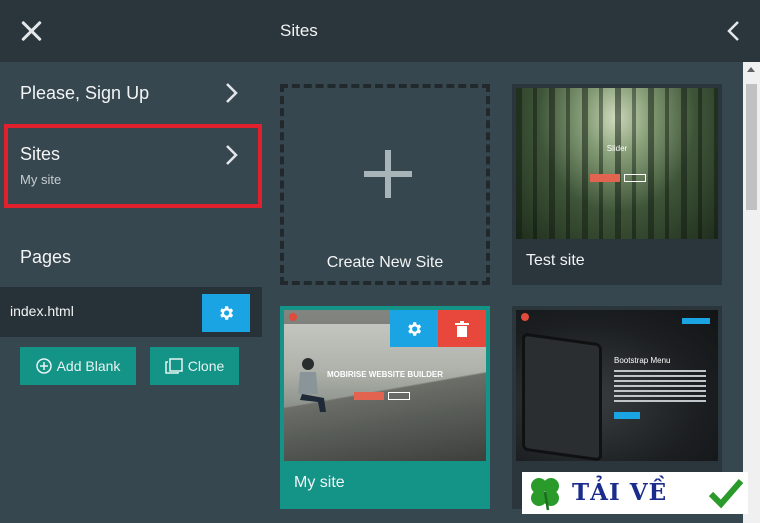 This screenshot has height=523, width=760. I want to click on add-blank-label: Add Blank, so click(88, 366).